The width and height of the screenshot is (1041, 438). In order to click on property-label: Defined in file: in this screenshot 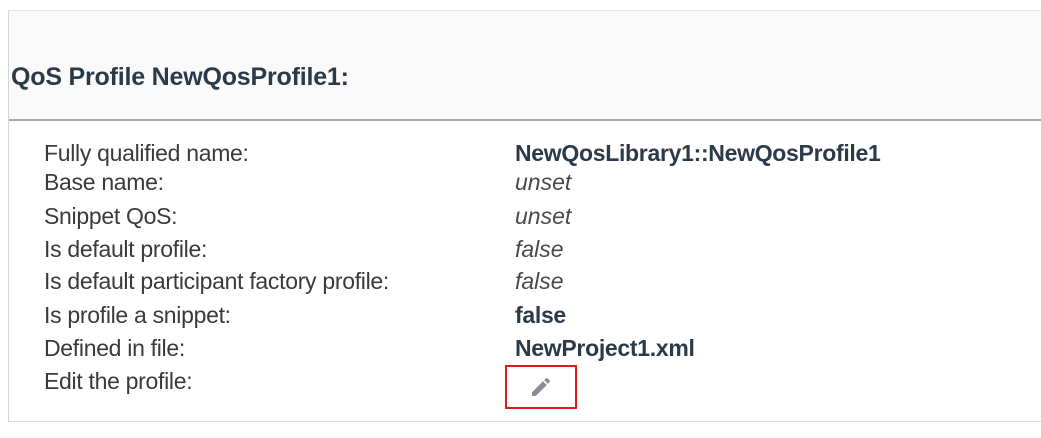, I will do `click(114, 348)`.